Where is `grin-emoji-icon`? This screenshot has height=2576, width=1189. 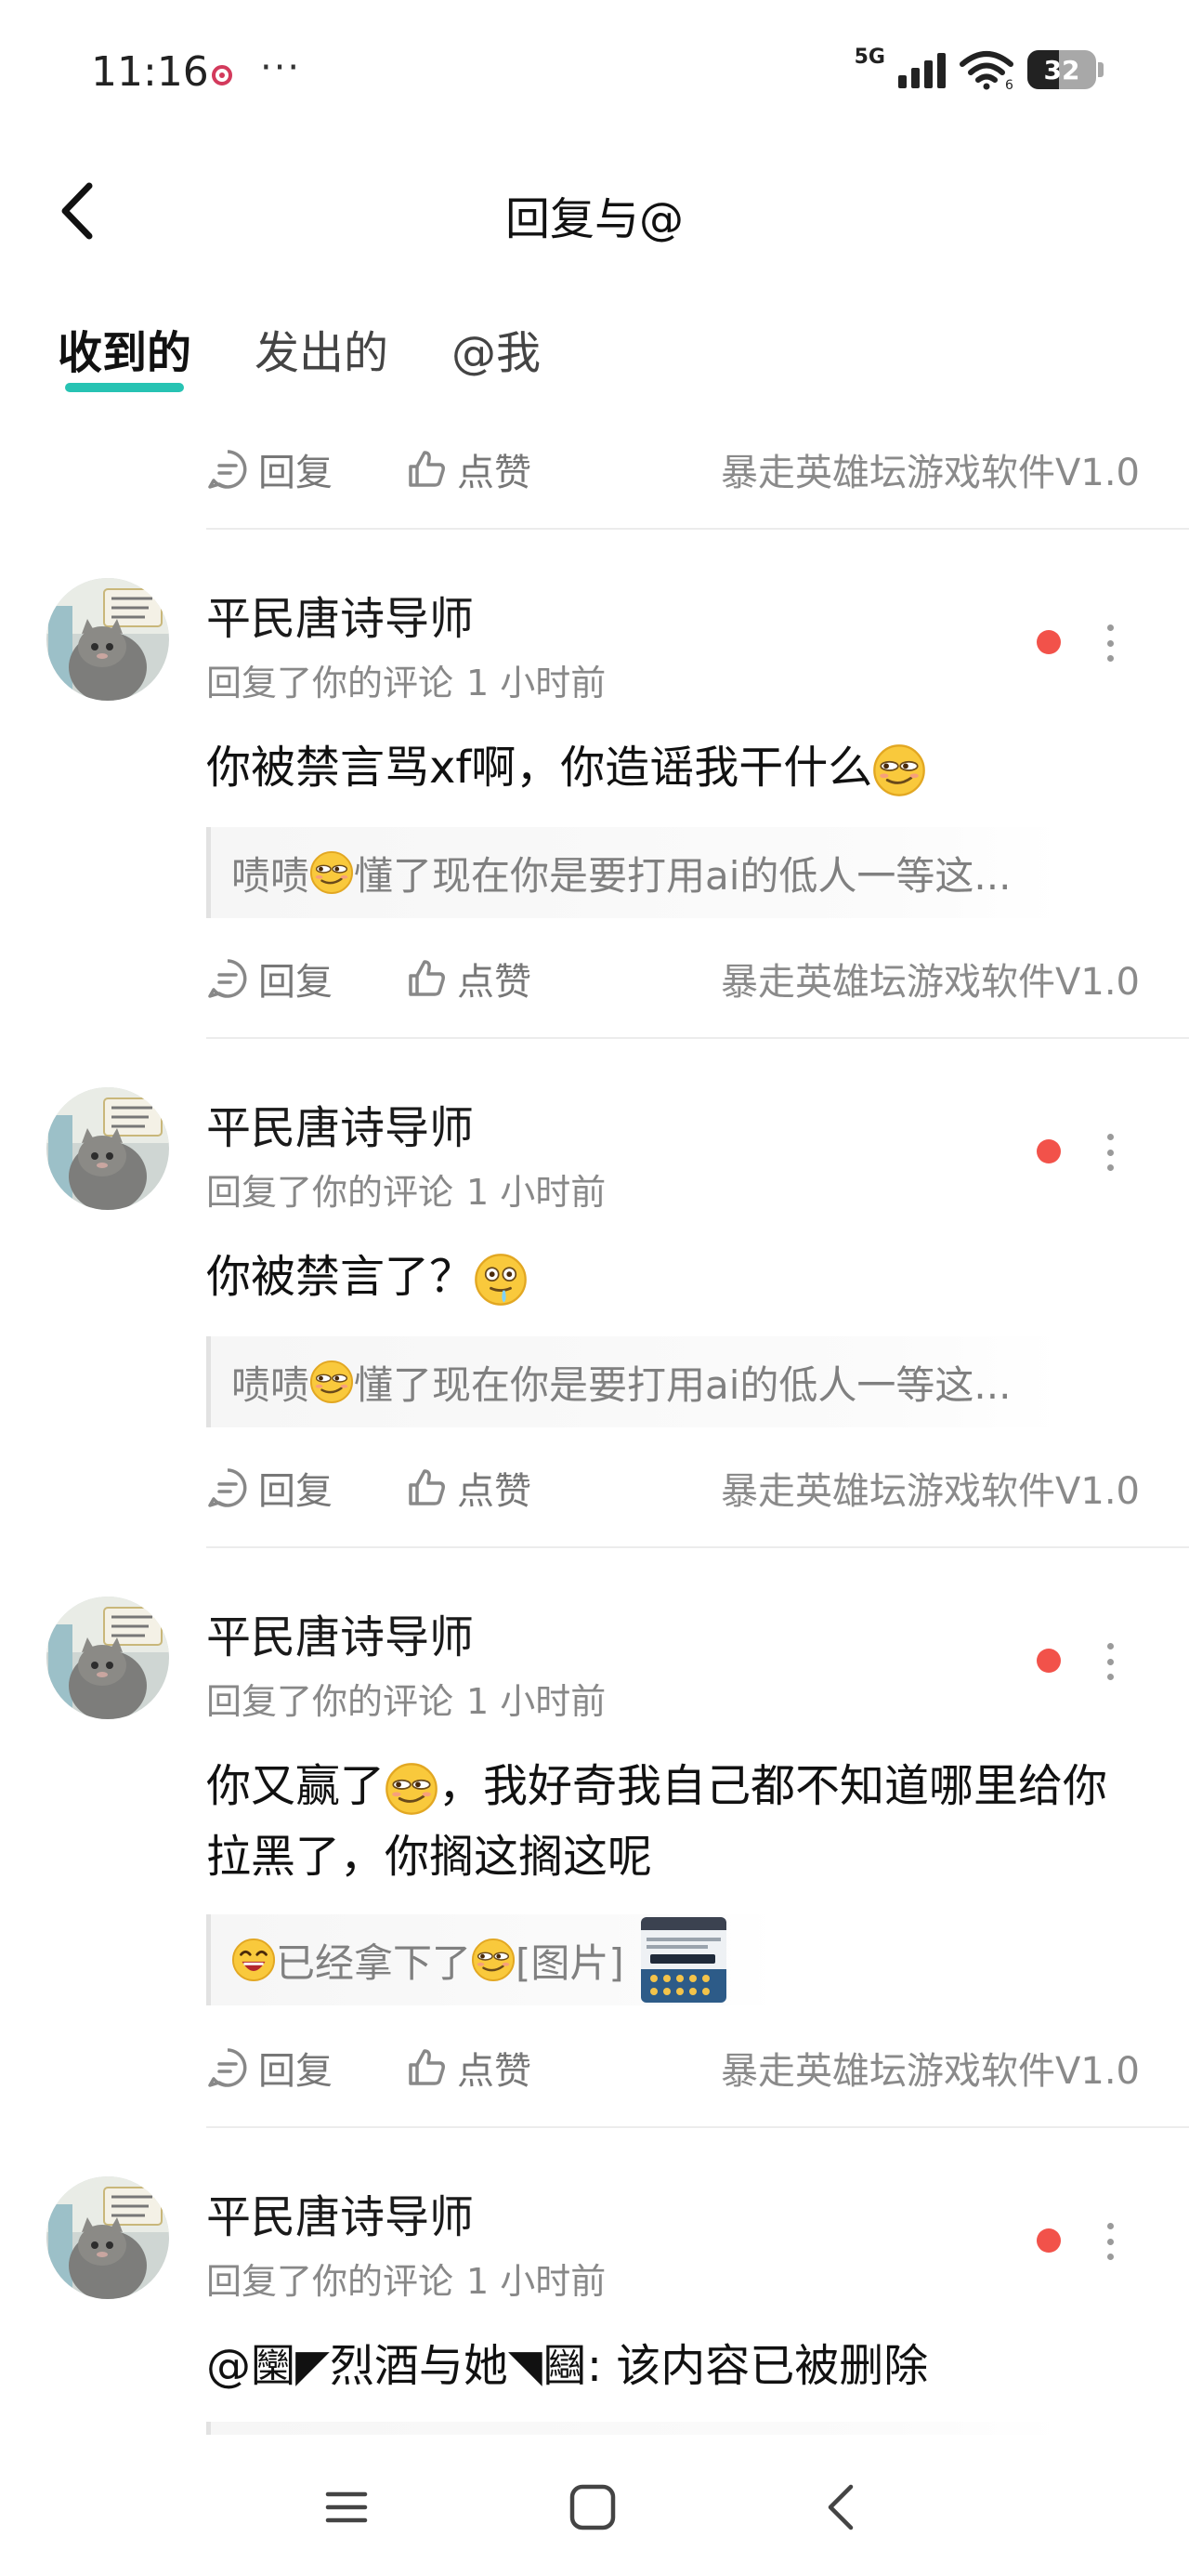 grin-emoji-icon is located at coordinates (253, 1960).